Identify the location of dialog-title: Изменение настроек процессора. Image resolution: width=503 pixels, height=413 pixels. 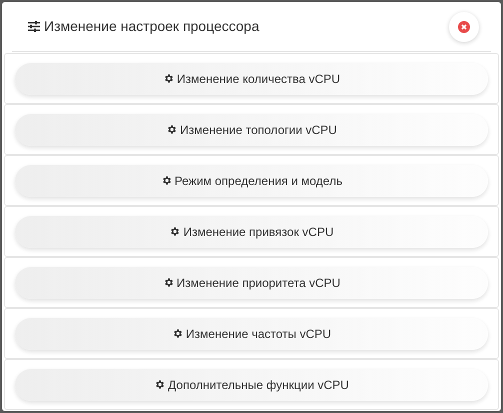
(152, 26).